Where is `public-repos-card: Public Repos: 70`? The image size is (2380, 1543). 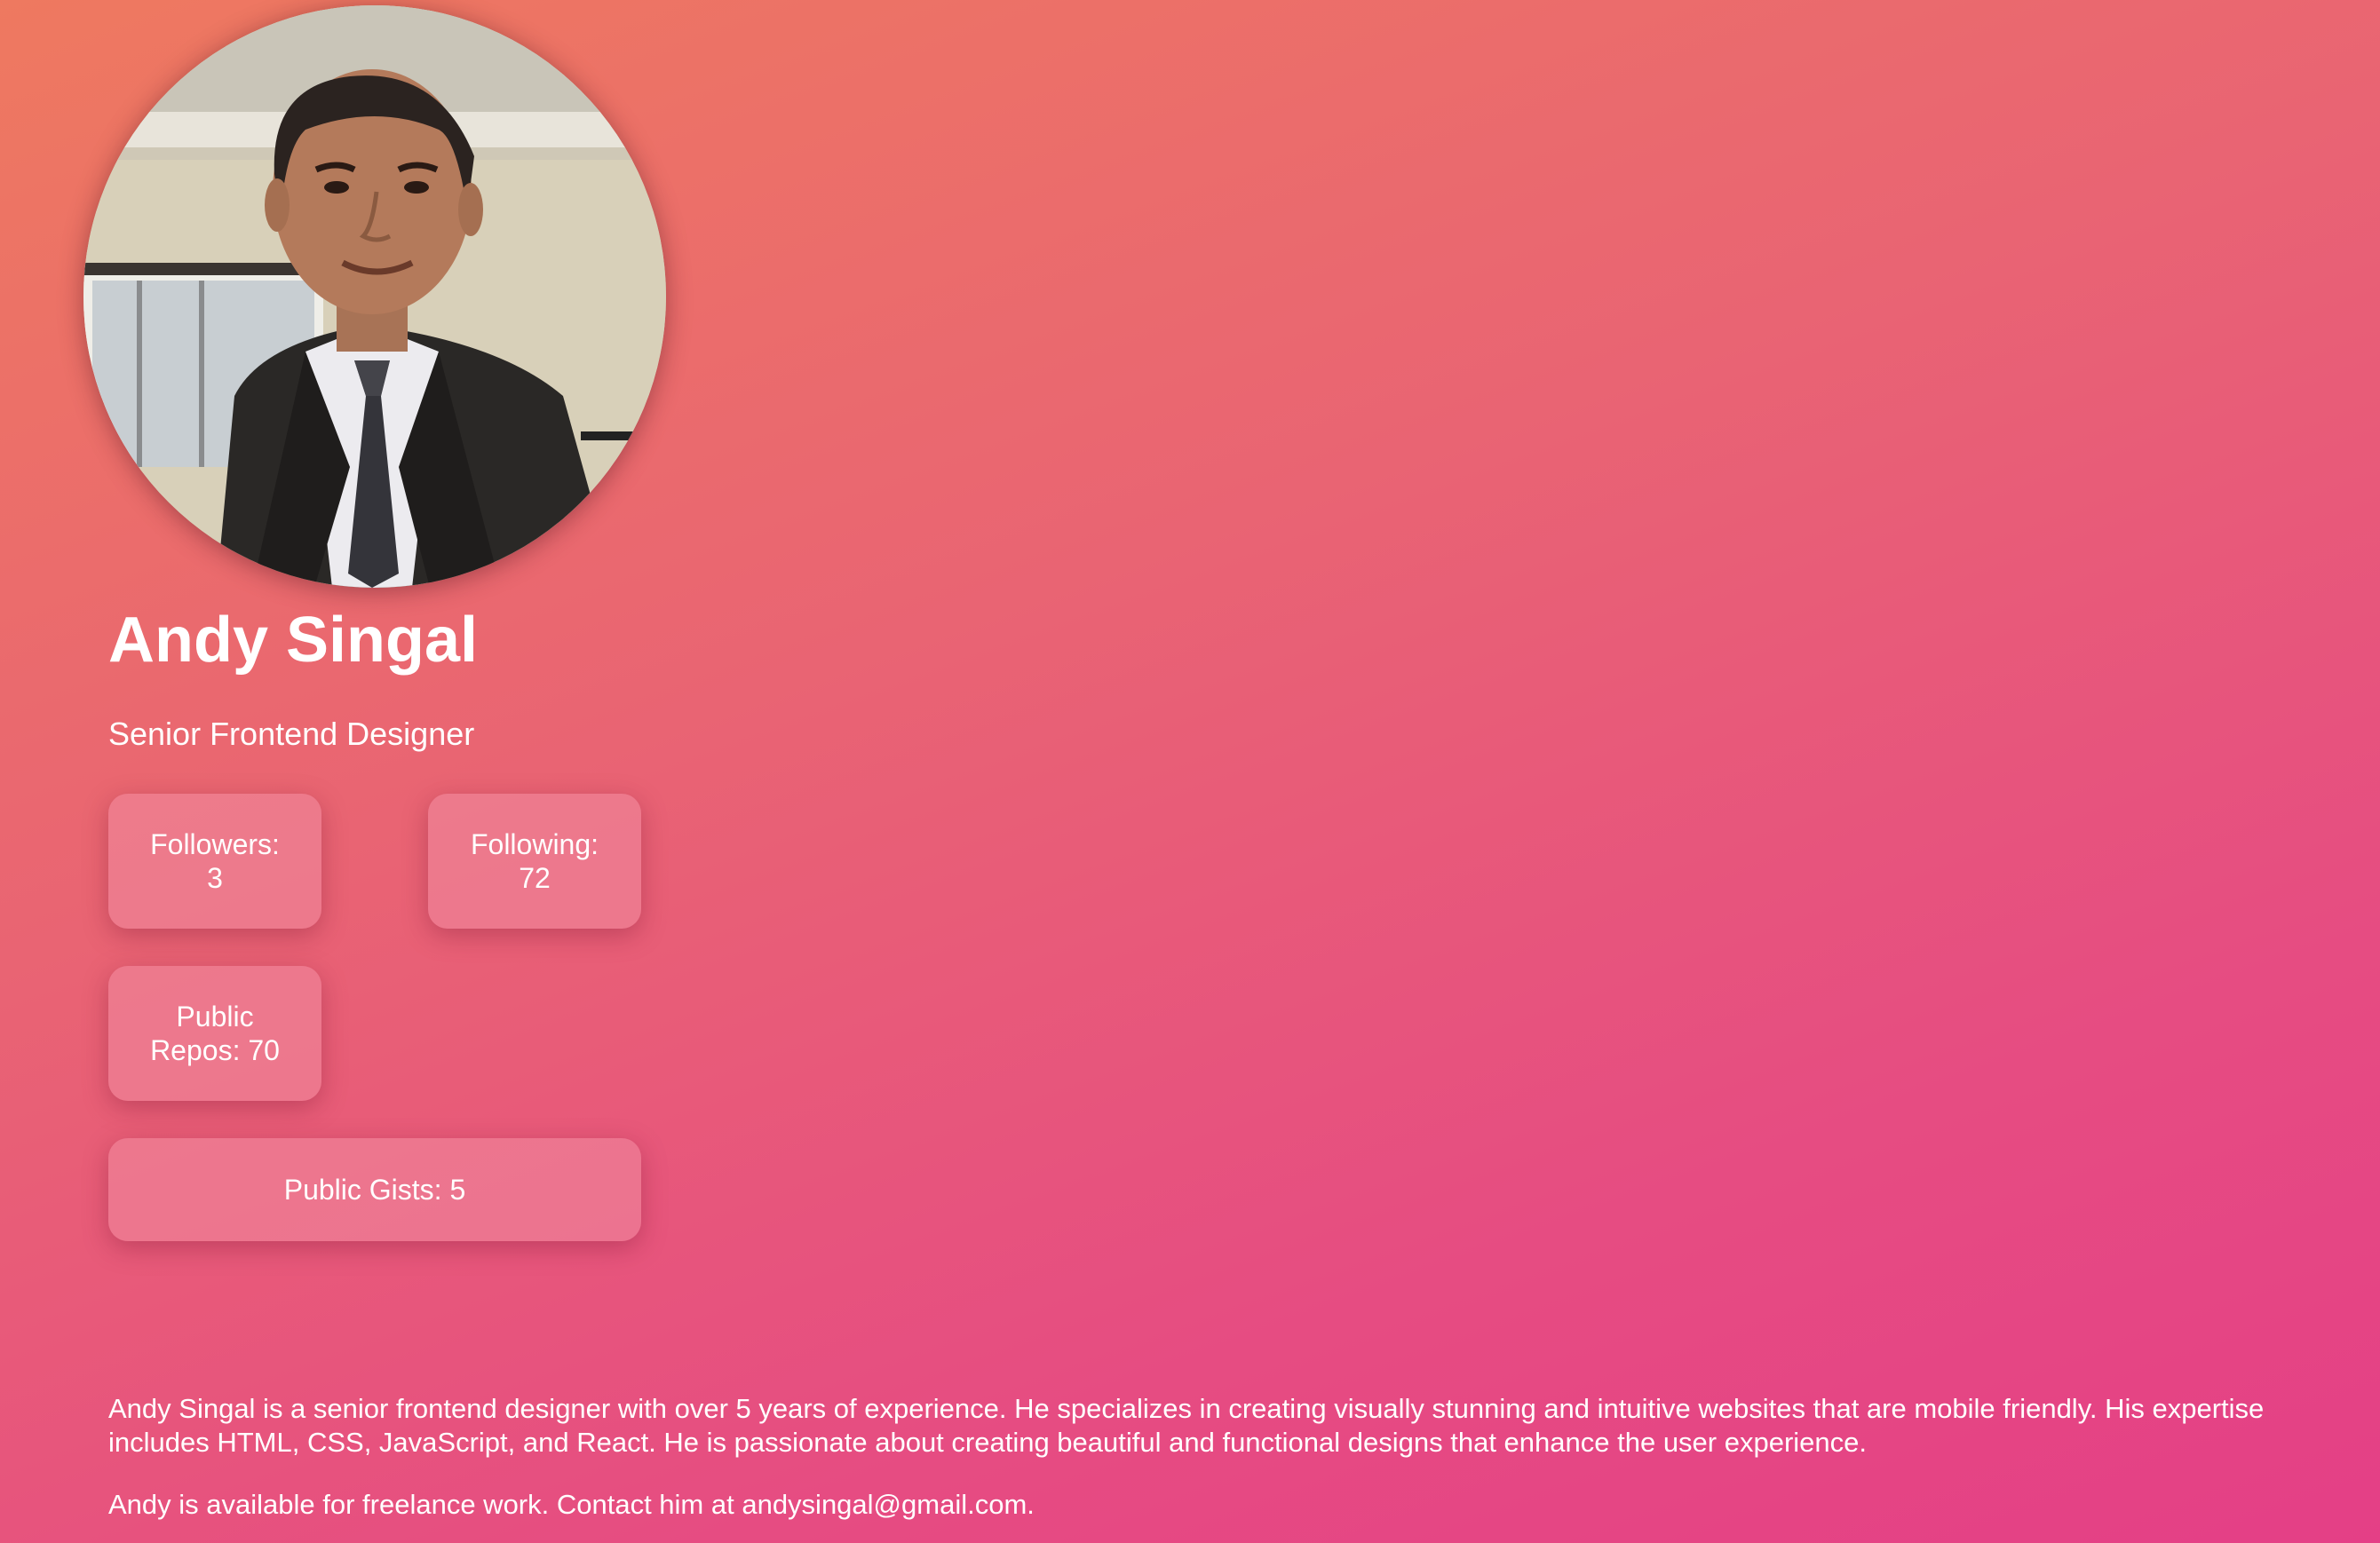
public-repos-card: Public Repos: 70 is located at coordinates (214, 1033).